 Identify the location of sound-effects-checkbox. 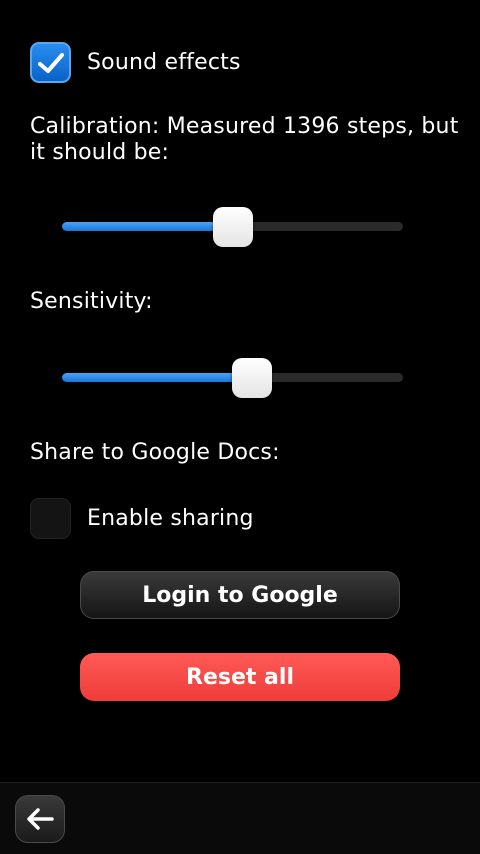
(50, 62).